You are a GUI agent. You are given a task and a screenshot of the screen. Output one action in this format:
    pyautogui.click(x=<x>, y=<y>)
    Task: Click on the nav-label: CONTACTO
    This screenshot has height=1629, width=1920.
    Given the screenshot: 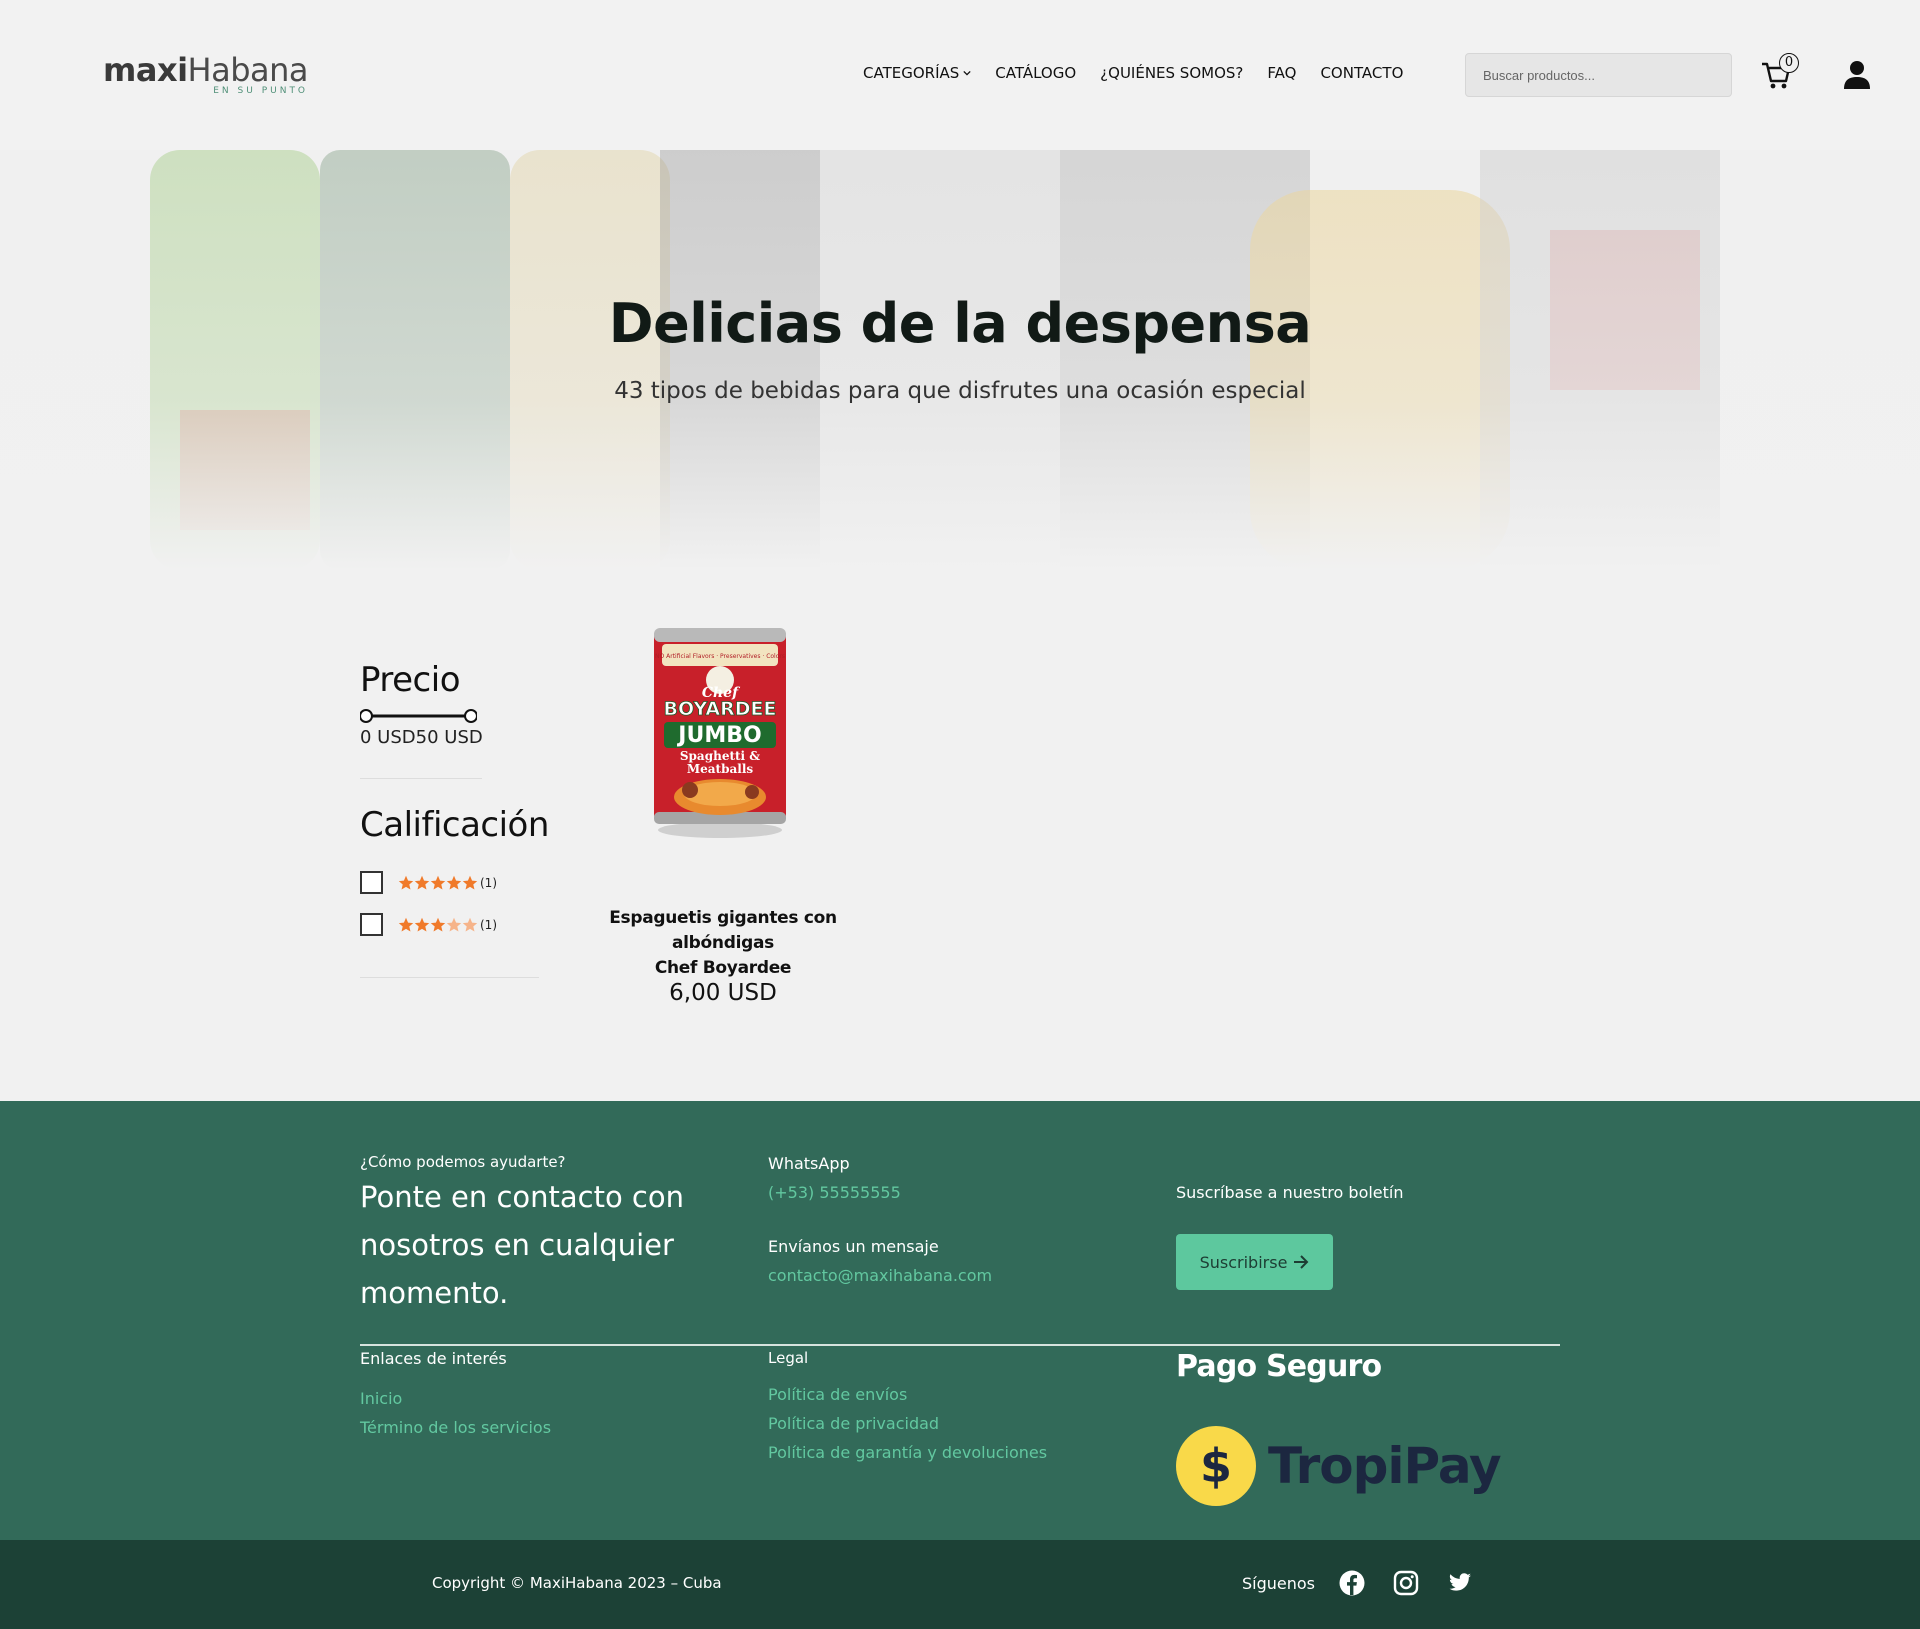 What is the action you would take?
    pyautogui.click(x=1362, y=73)
    